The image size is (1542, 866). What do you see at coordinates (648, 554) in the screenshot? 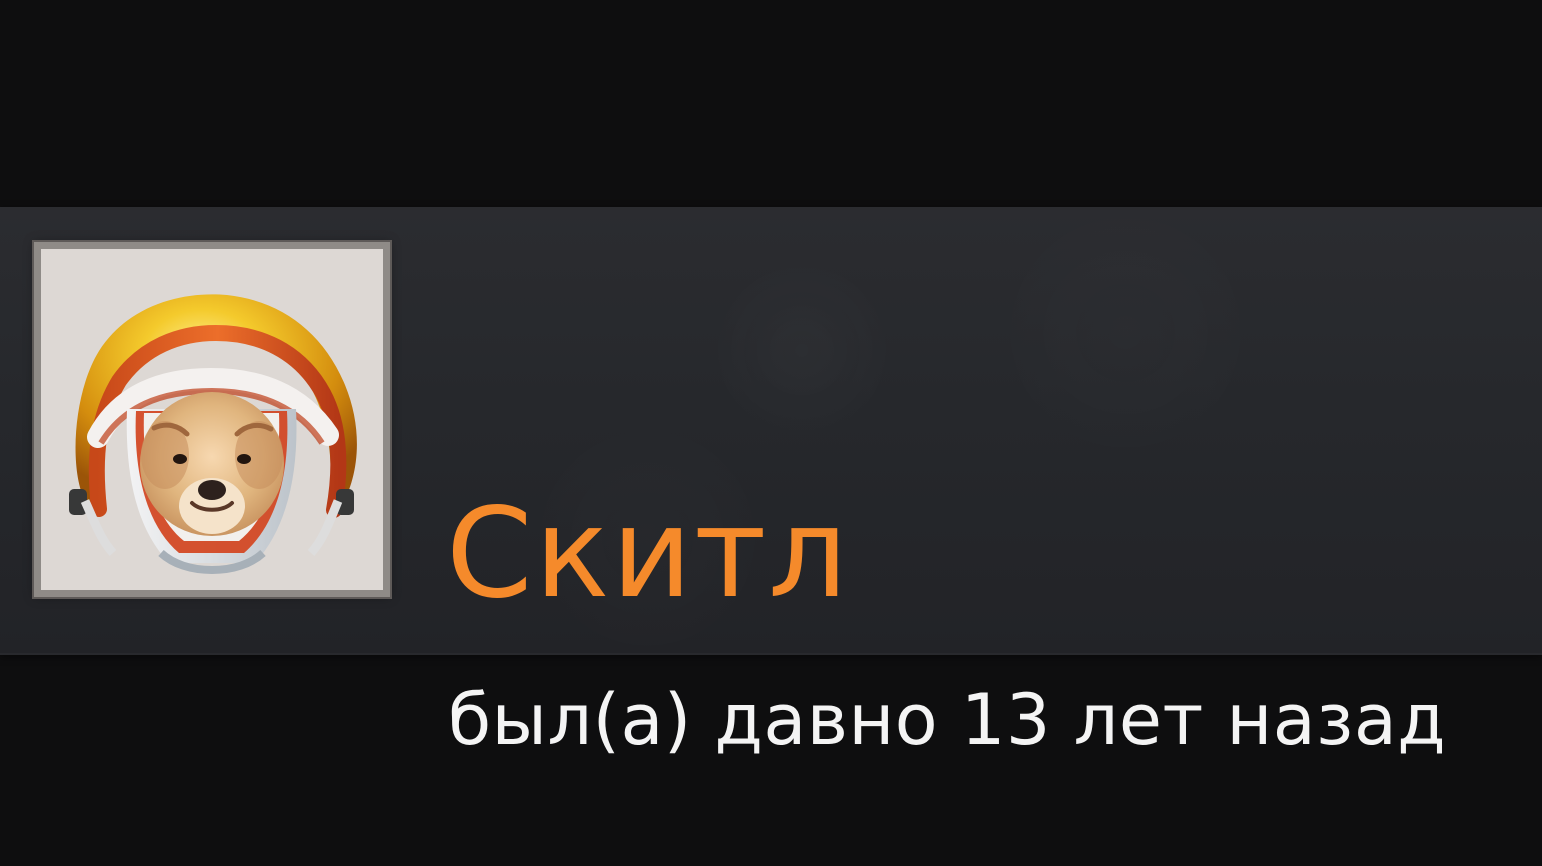
I see `username: Скитл` at bounding box center [648, 554].